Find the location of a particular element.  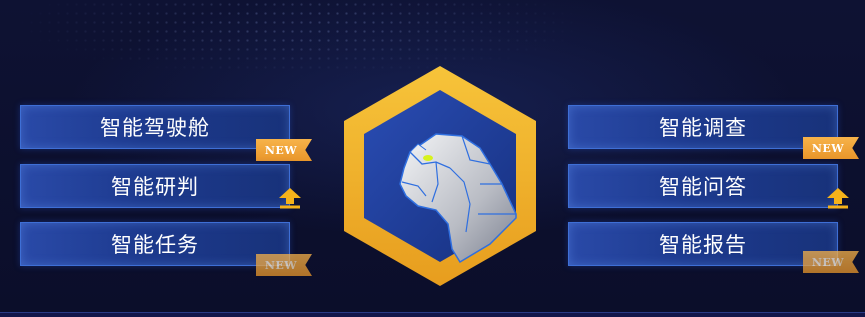

menu-item-smart-cockpit: 智能驾驶舱 is located at coordinates (155, 127).